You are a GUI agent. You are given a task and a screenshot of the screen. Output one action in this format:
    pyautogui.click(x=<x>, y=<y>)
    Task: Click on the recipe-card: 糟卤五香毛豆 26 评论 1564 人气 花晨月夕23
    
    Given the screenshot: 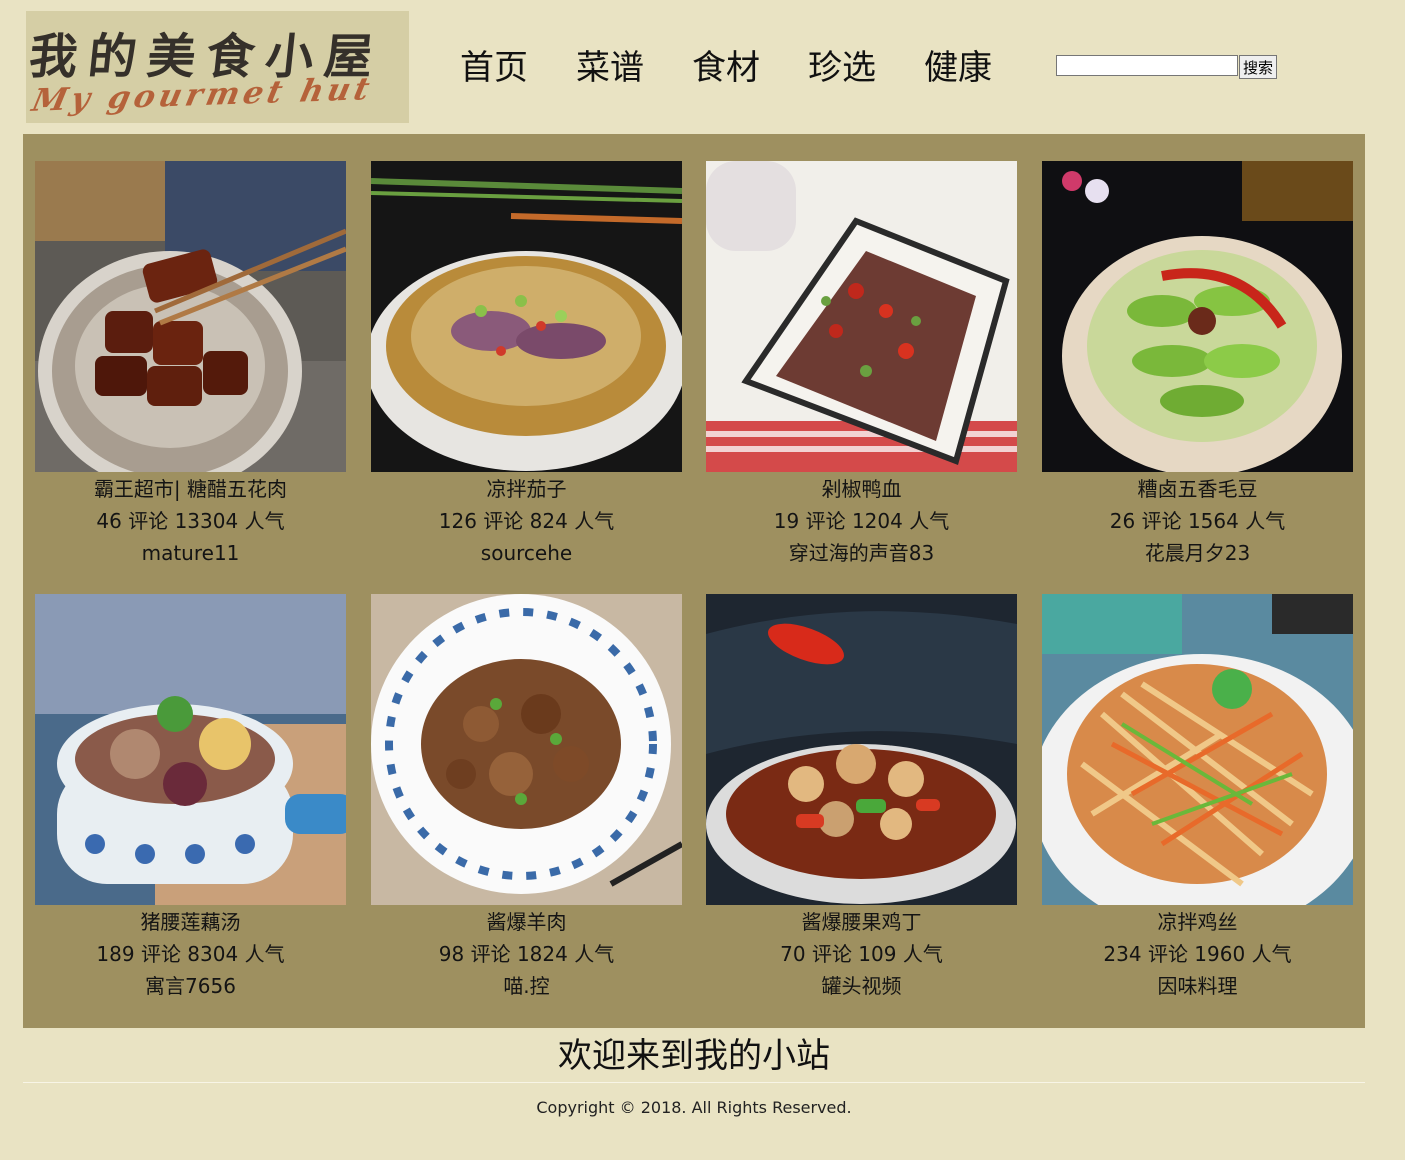 What is the action you would take?
    pyautogui.click(x=1197, y=365)
    